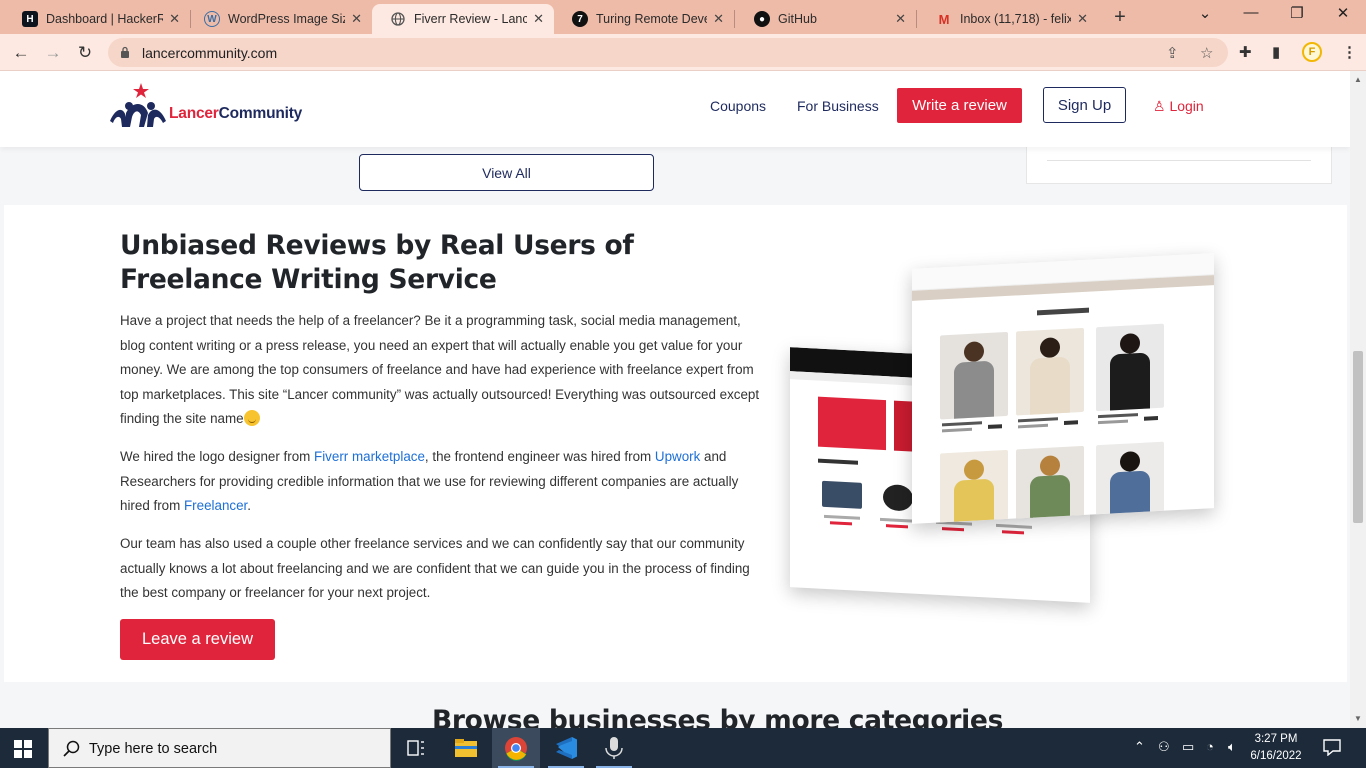 This screenshot has width=1366, height=768. Describe the element at coordinates (1063, 311) in the screenshot. I see `mockup-heading-bar` at that location.